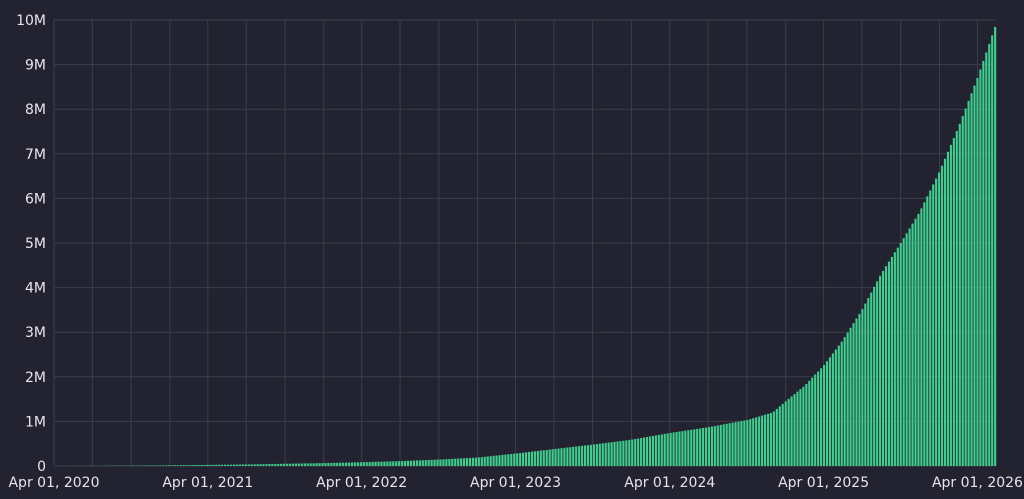  Describe the element at coordinates (823, 483) in the screenshot. I see `x-tick-label: Apr 01, 2025` at that location.